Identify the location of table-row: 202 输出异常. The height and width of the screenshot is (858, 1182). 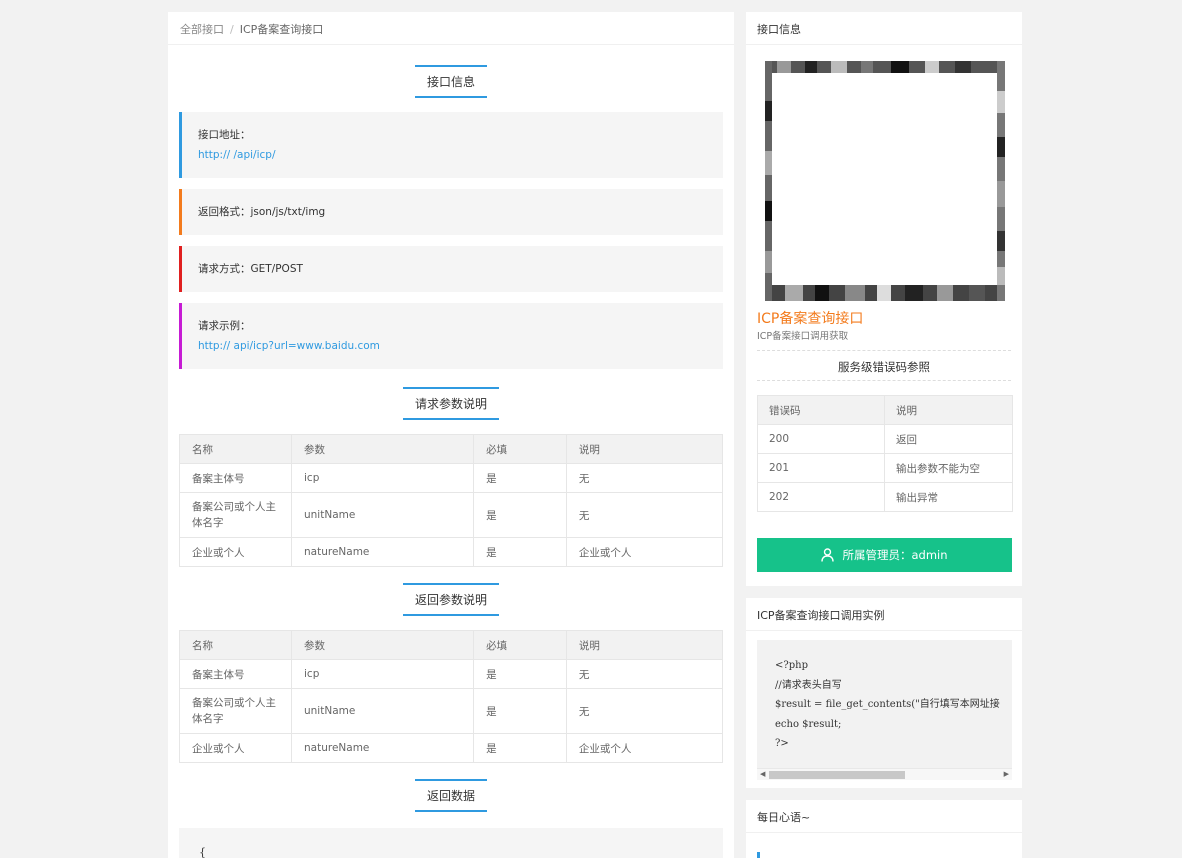
(885, 497).